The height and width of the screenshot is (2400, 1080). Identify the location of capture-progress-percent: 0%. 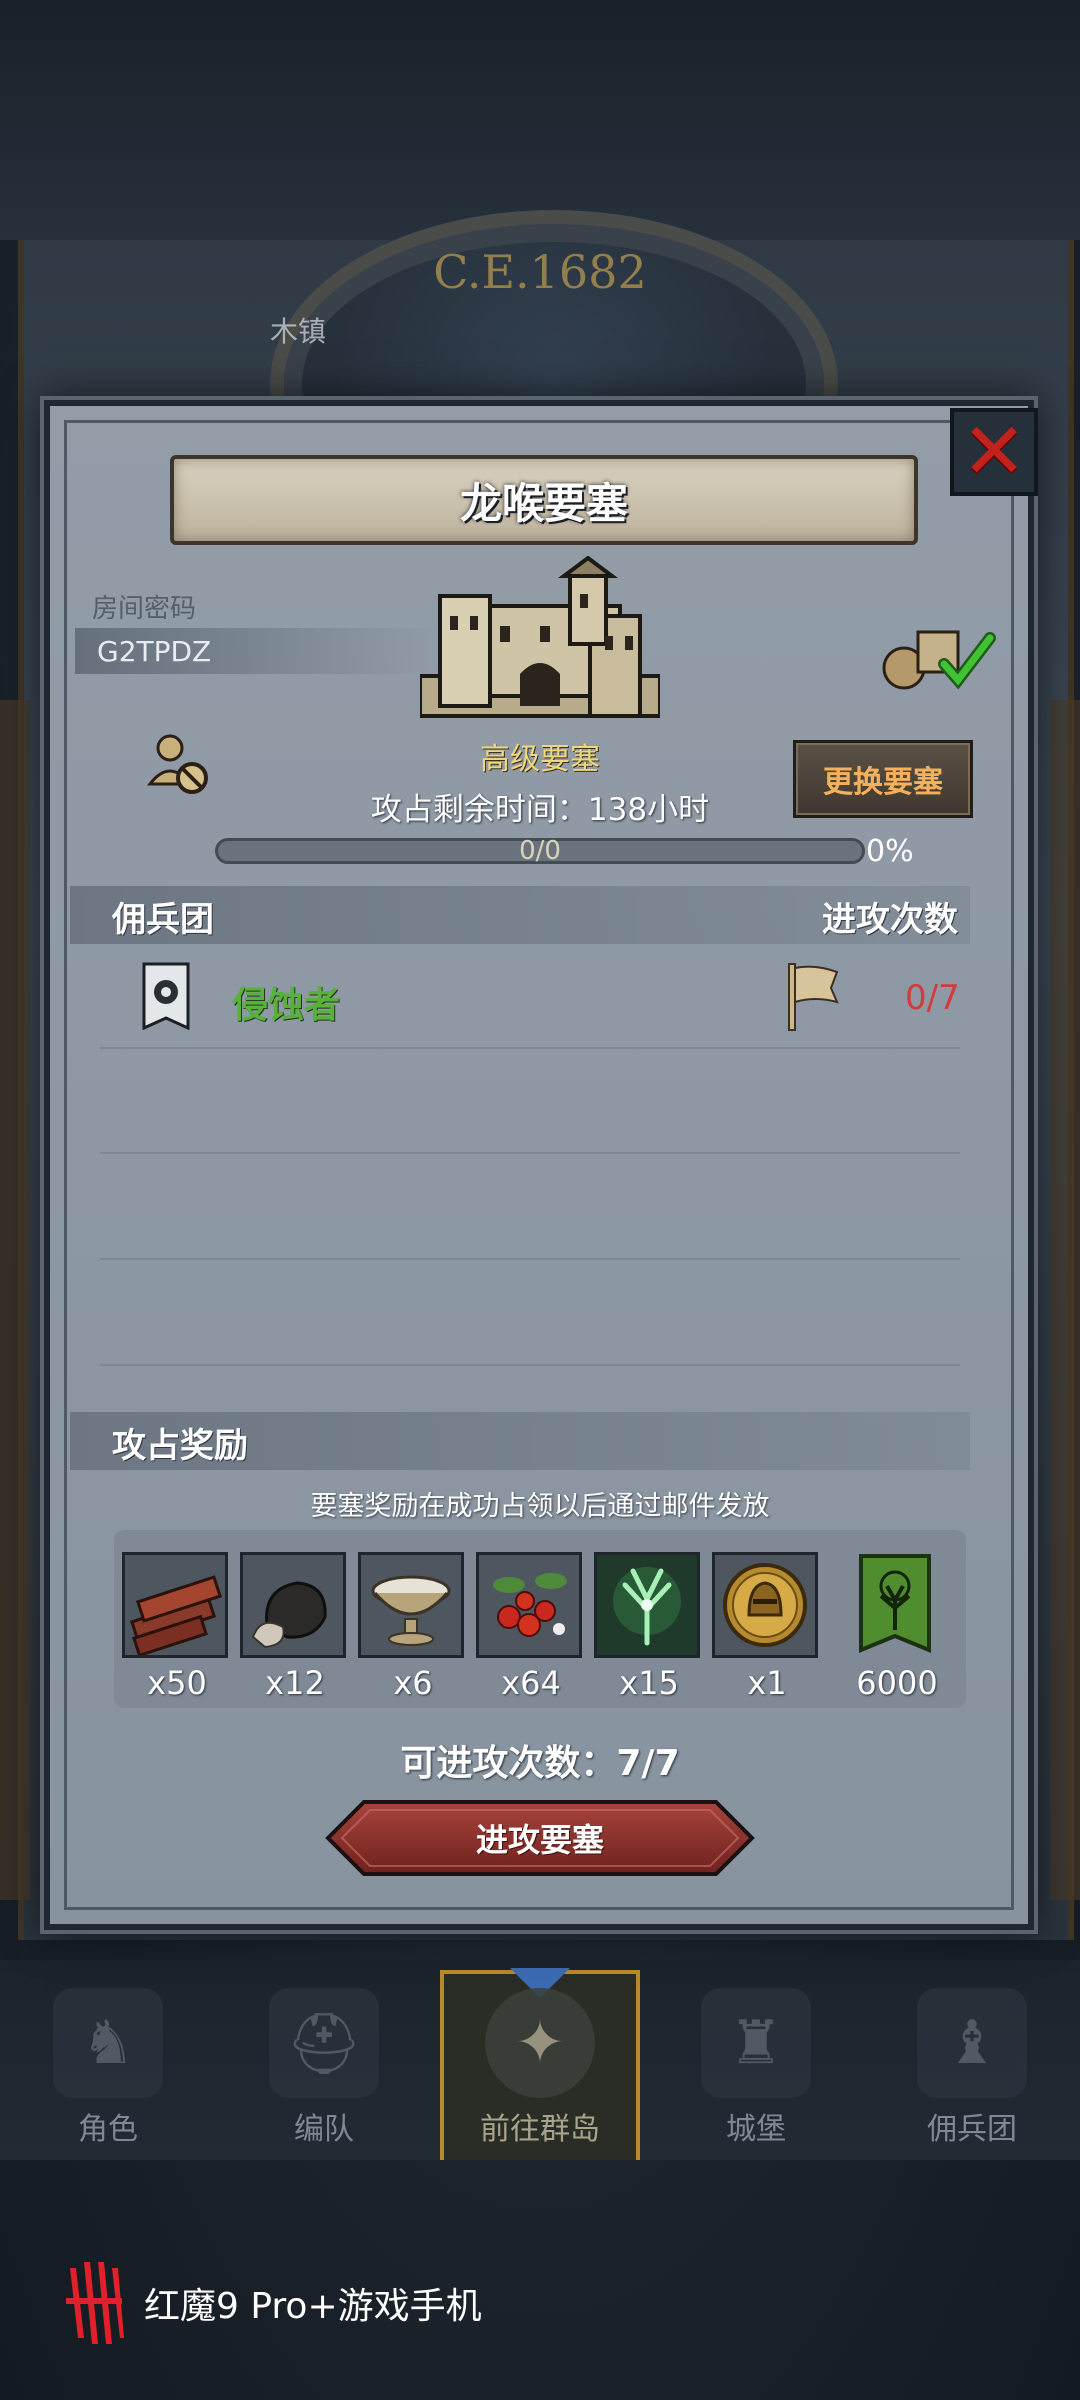
(890, 851).